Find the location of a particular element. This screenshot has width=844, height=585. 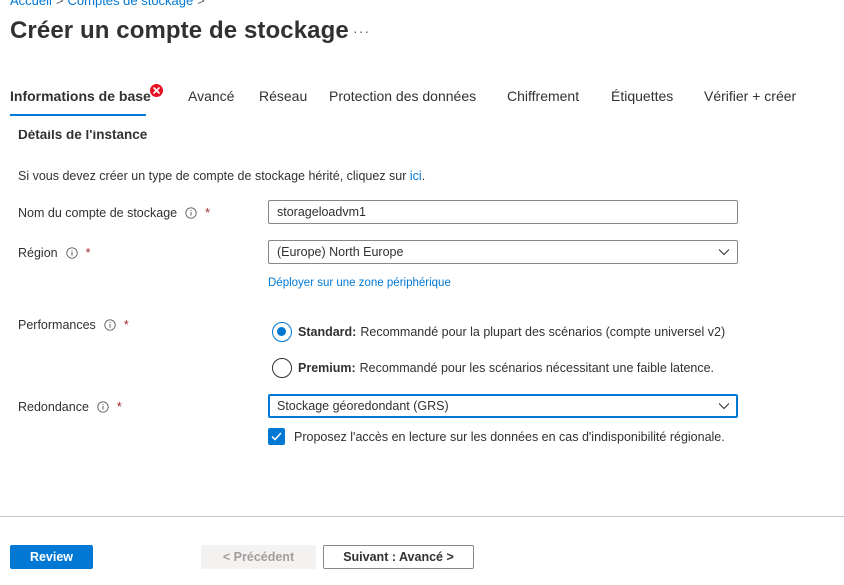

premium-title: Premium: is located at coordinates (327, 368).